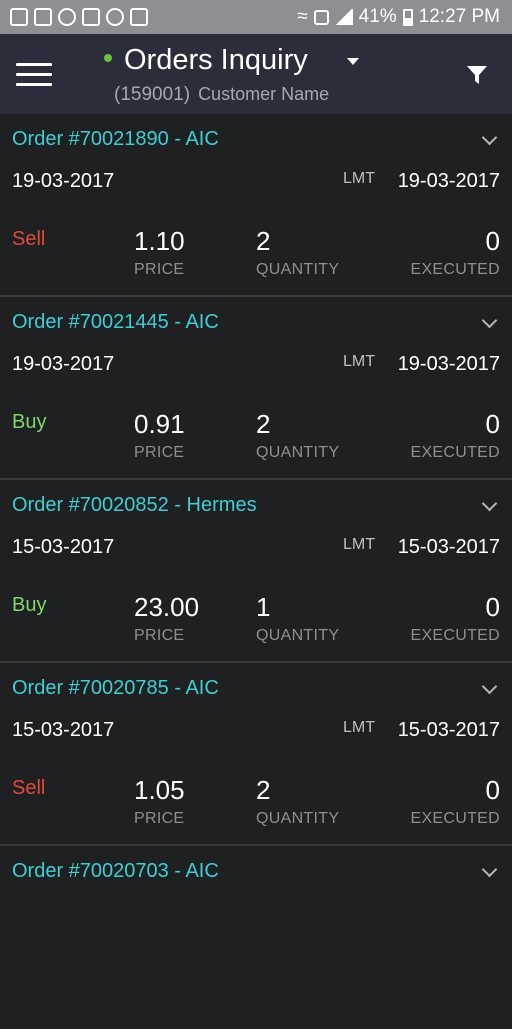 Image resolution: width=512 pixels, height=1029 pixels. Describe the element at coordinates (115, 139) in the screenshot. I see `order-title: Order #70021890 - AIC` at that location.